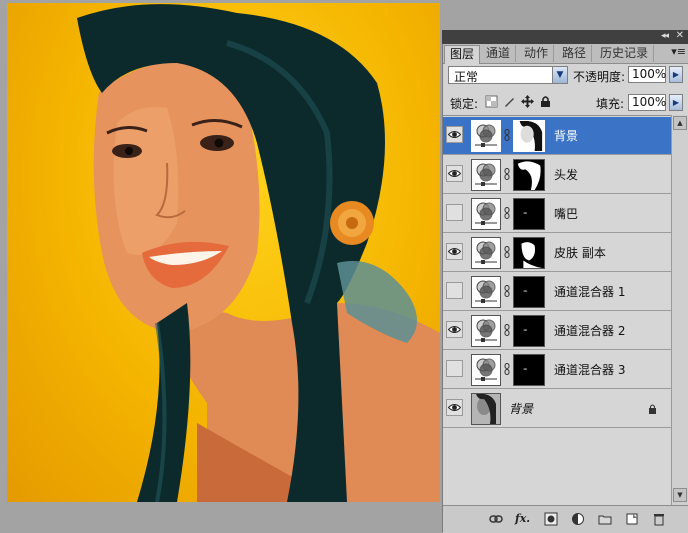 This screenshot has height=533, width=688. I want to click on layer-lock-icon, so click(652, 409).